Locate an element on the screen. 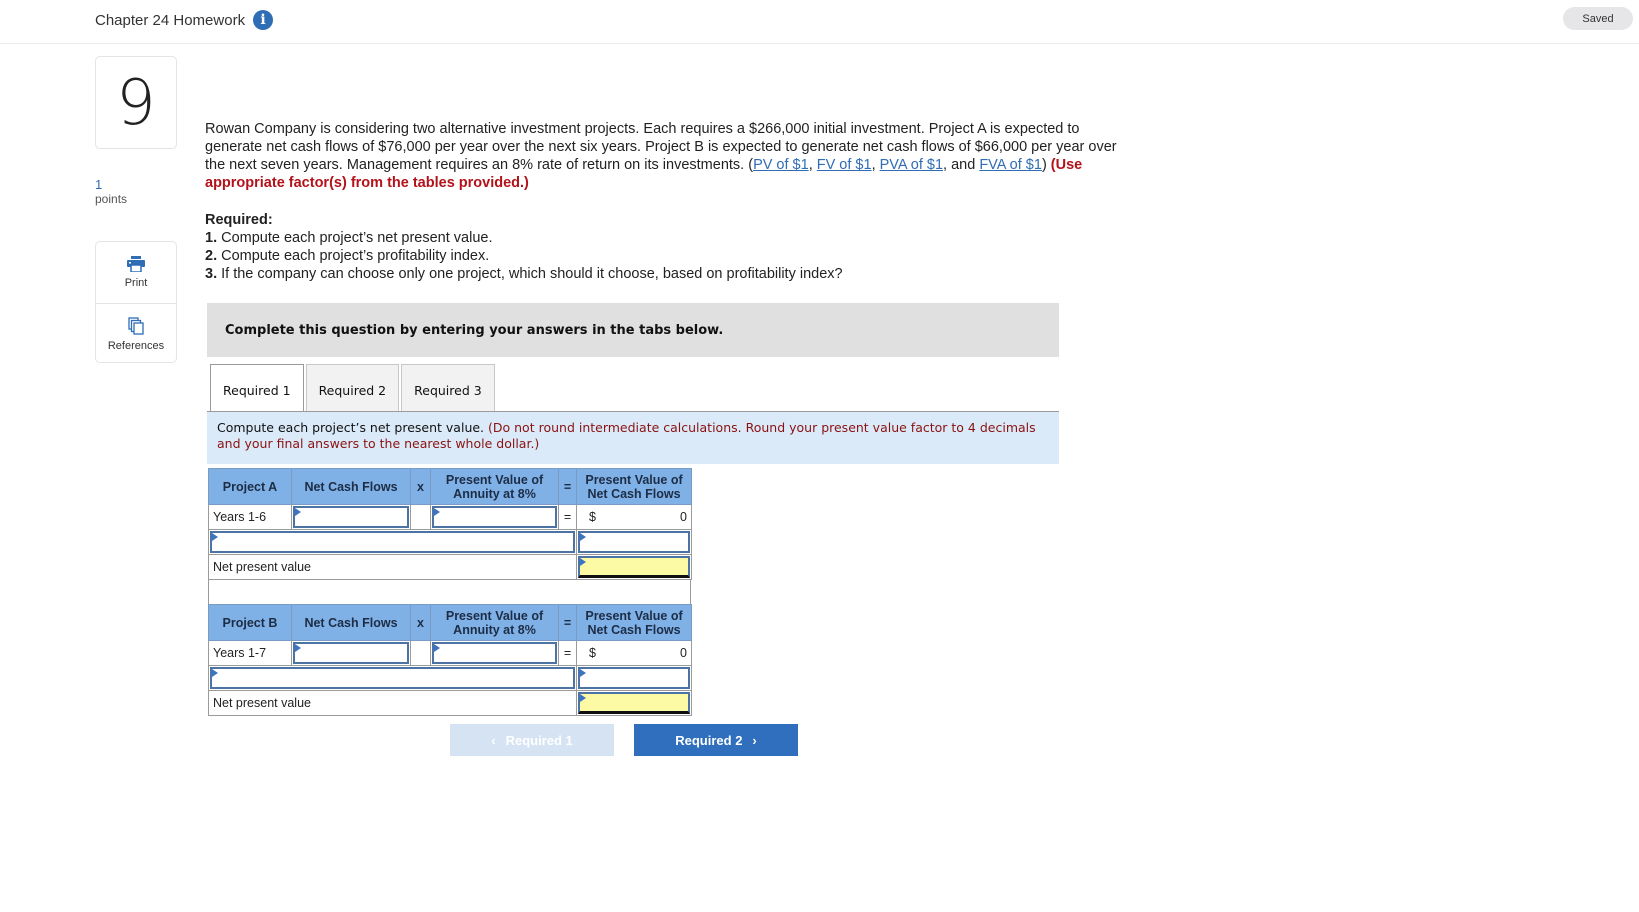  tab-required-2: Required 2 is located at coordinates (352, 388).